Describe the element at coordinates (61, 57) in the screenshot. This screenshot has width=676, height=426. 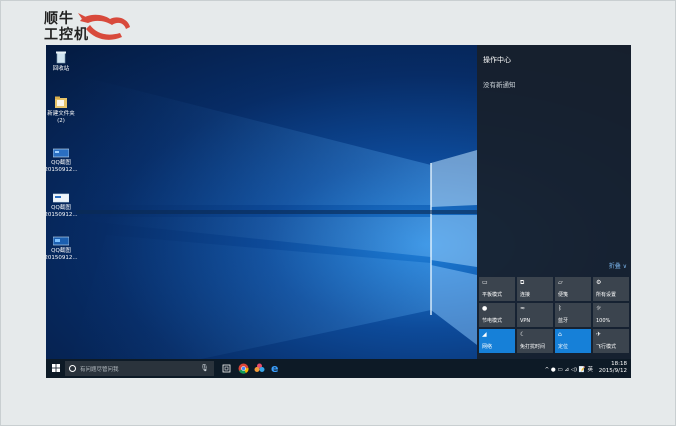
I see `recycle-bin-icon` at that location.